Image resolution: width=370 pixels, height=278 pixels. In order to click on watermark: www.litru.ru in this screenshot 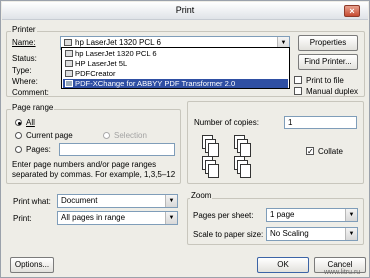, I will do `click(342, 272)`.